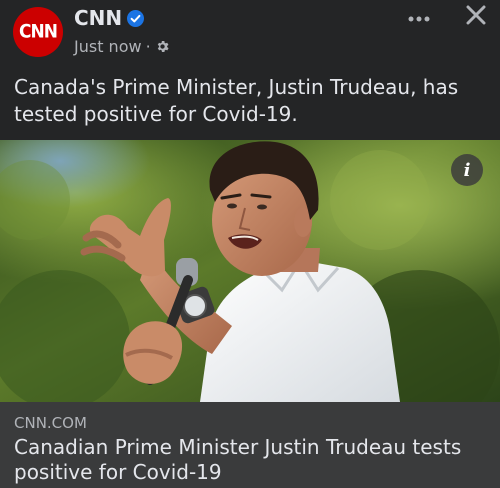 Image resolution: width=500 pixels, height=488 pixels. Describe the element at coordinates (136, 18) in the screenshot. I see `verified-badge-icon` at that location.